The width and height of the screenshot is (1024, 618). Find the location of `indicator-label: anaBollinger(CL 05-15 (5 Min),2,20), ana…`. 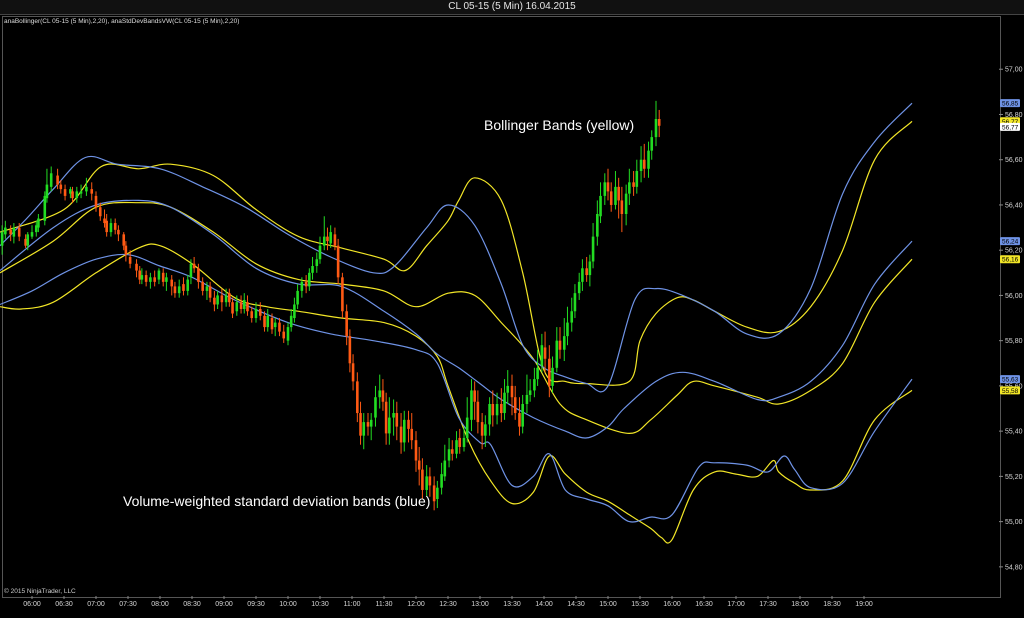

indicator-label: anaBollinger(CL 05-15 (5 Min),2,20), ana… is located at coordinates (122, 21).